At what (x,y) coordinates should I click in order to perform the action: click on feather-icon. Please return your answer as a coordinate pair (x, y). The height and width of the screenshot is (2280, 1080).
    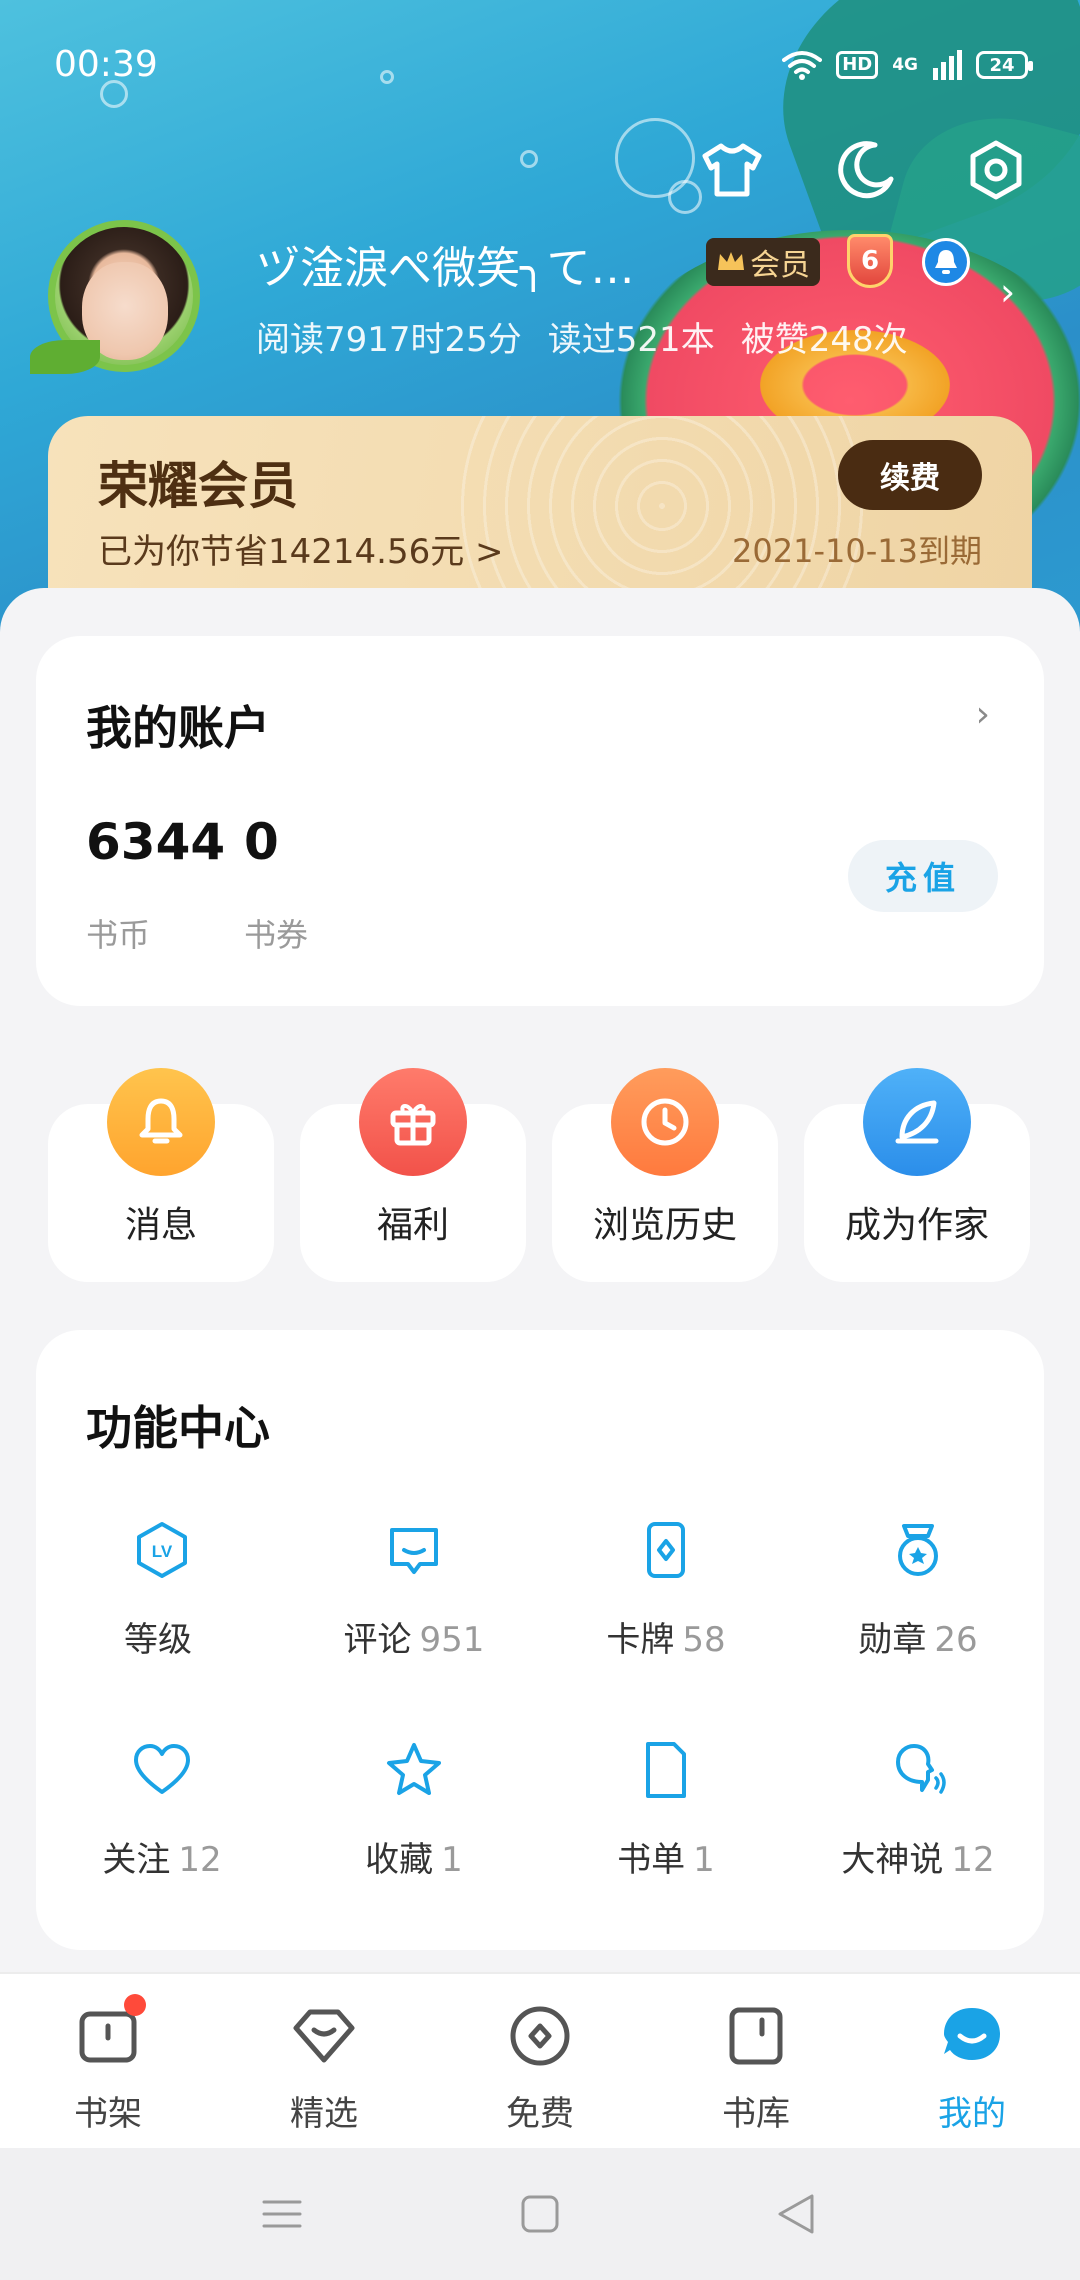
    Looking at the image, I should click on (917, 1122).